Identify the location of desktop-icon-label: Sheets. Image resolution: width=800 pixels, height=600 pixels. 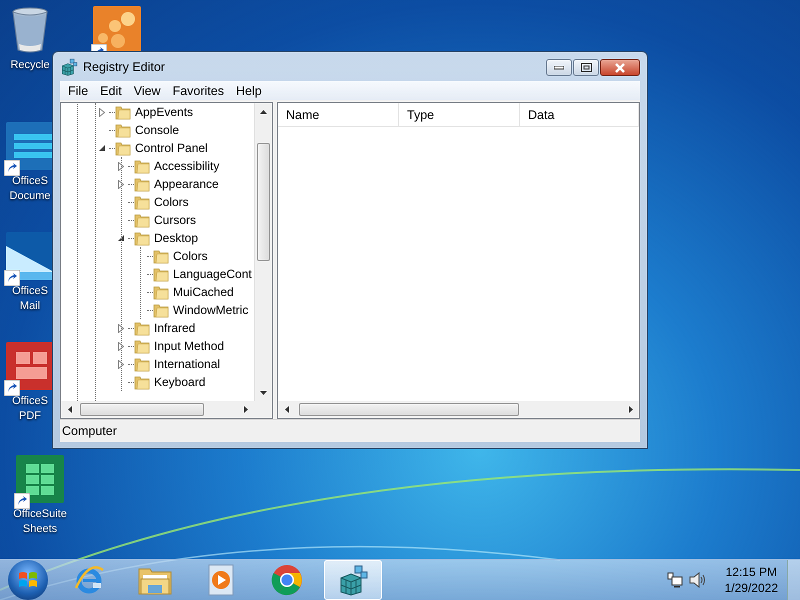
(40, 529).